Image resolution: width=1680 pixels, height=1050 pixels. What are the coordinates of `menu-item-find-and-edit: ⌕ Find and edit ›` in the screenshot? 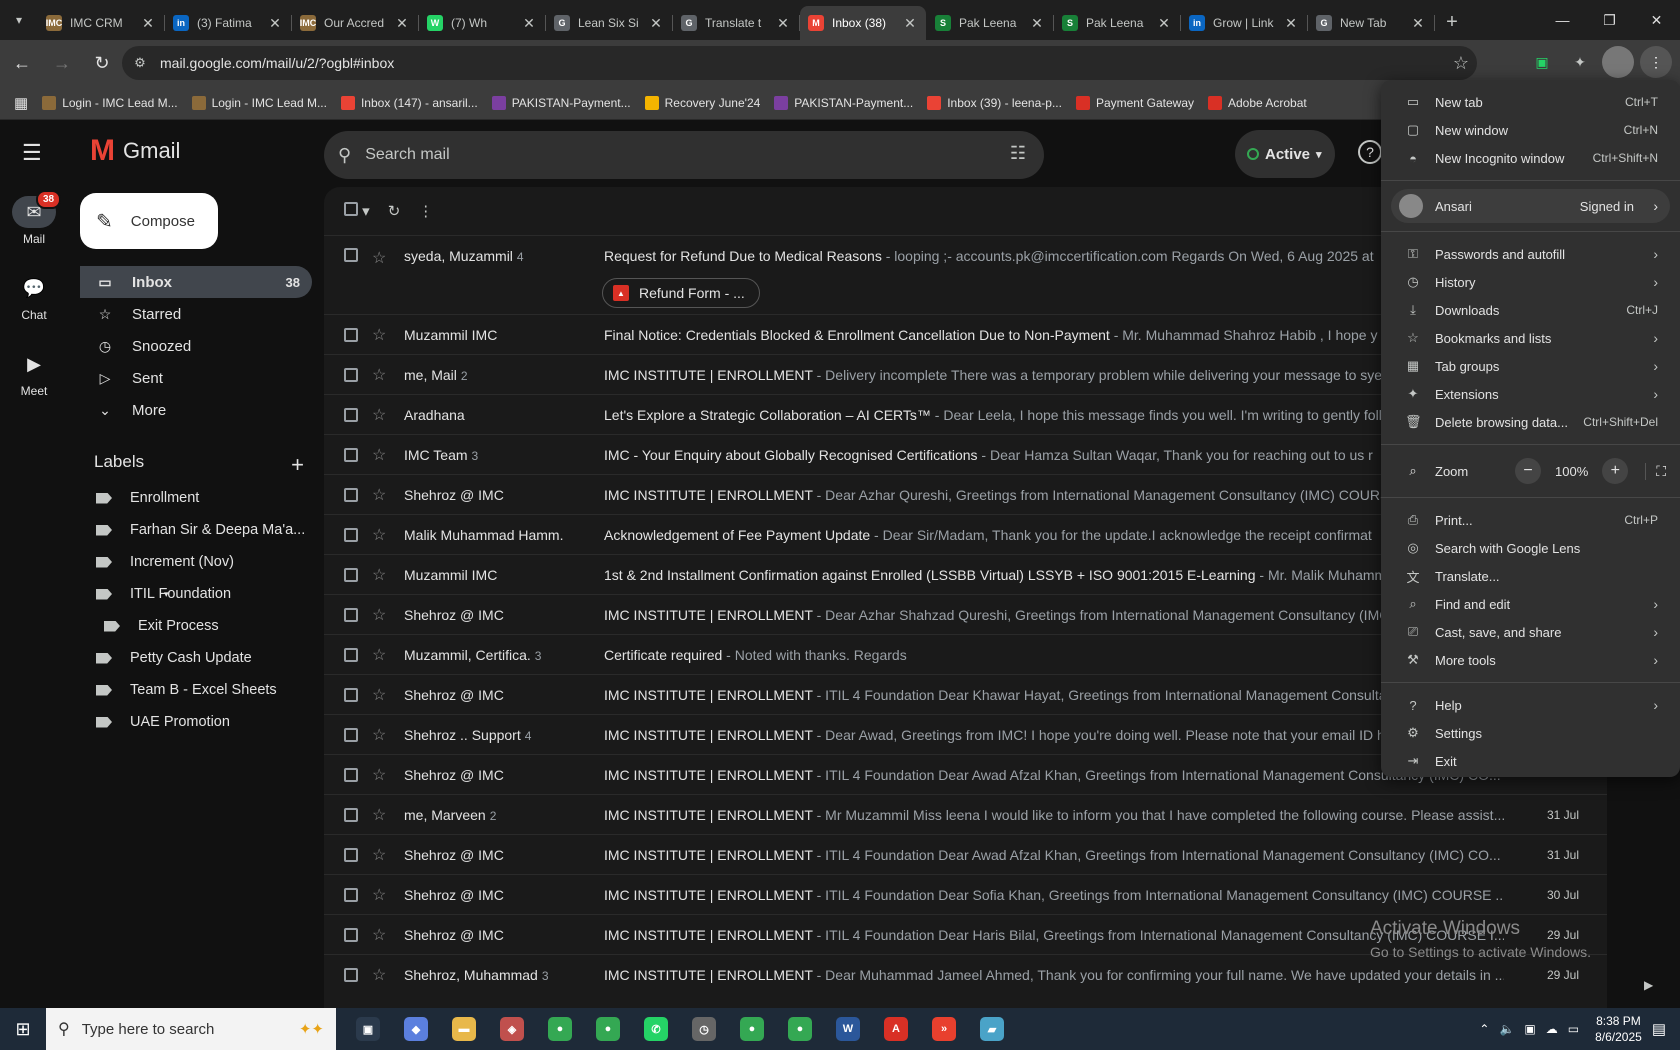 It's located at (1530, 604).